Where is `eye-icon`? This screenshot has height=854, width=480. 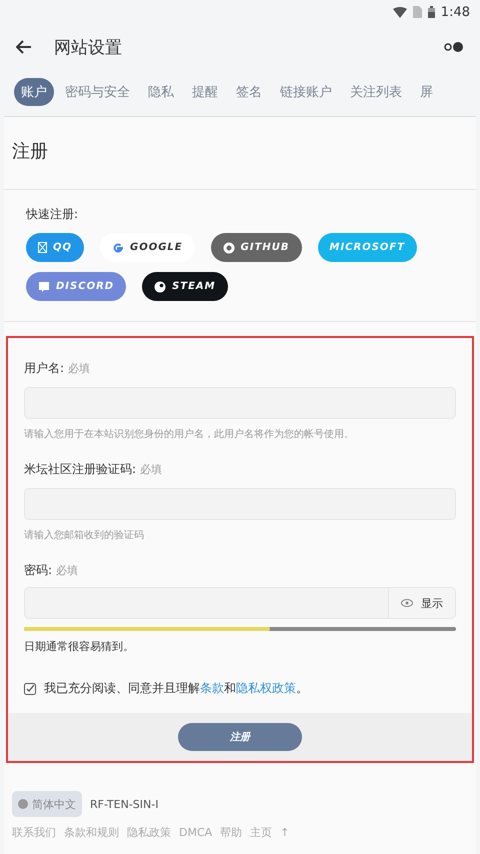 eye-icon is located at coordinates (407, 603).